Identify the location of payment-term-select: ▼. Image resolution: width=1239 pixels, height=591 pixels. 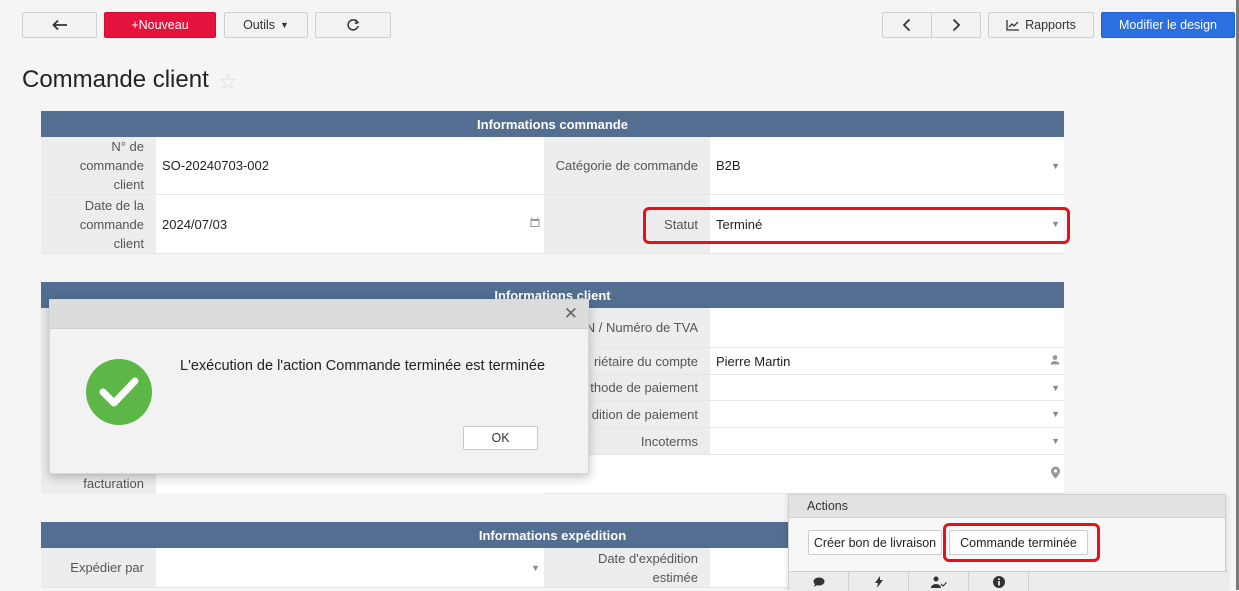
(887, 414).